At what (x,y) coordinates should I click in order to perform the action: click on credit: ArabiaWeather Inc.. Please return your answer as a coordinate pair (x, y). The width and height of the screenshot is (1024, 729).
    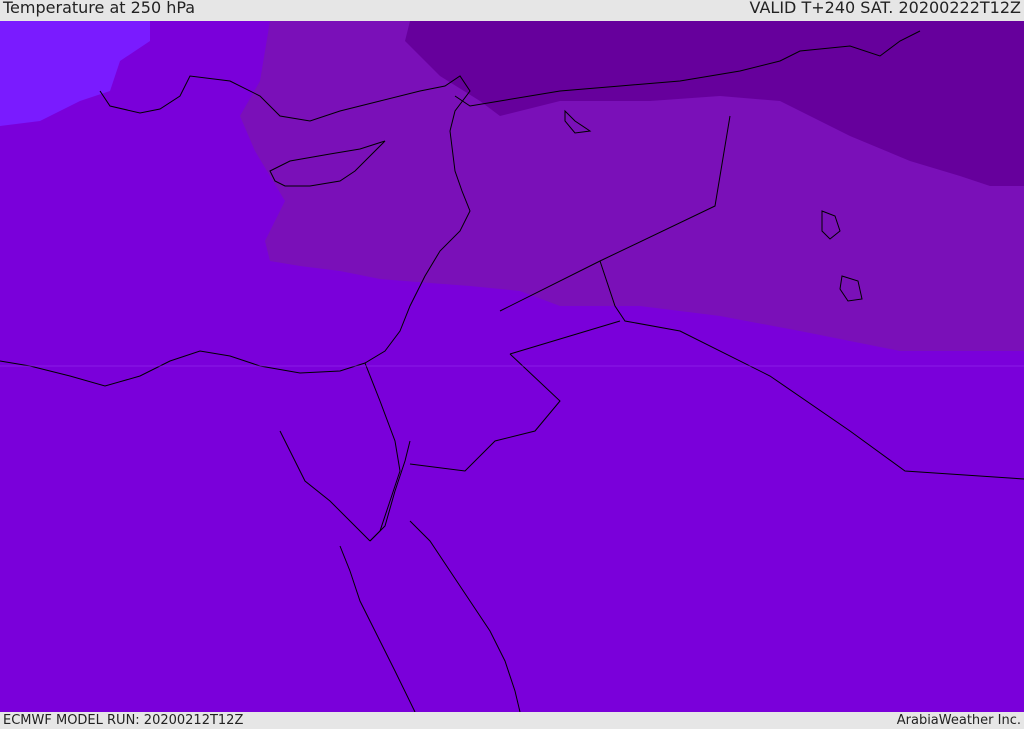
    Looking at the image, I should click on (958, 720).